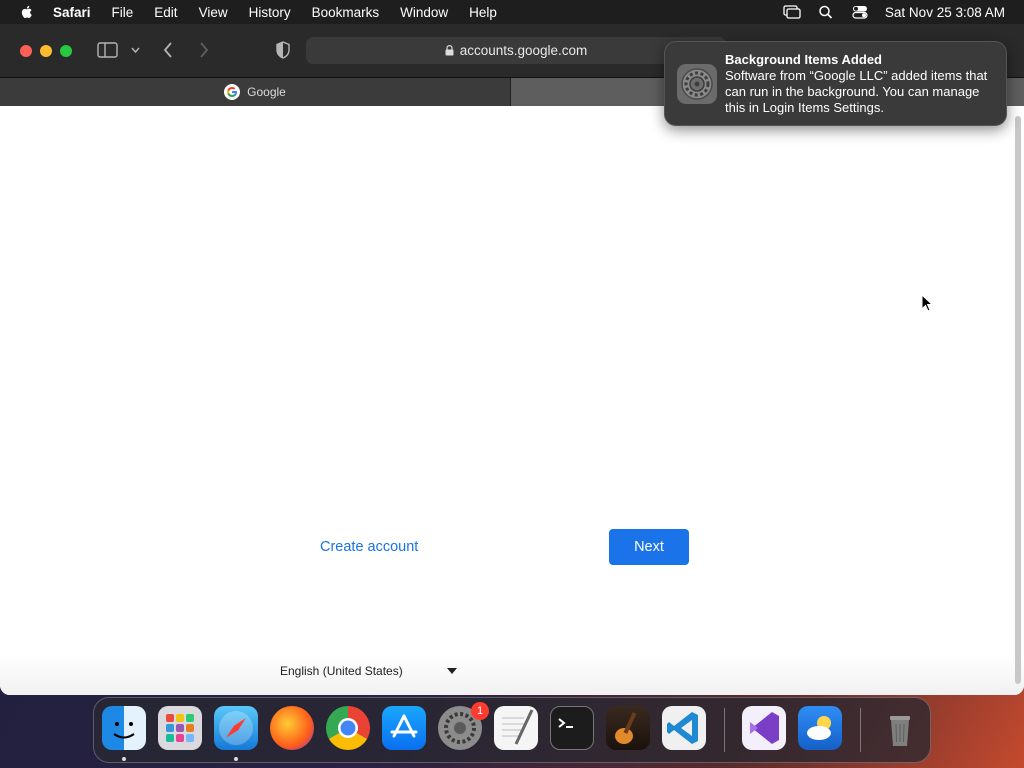 The image size is (1024, 768). I want to click on menu-edit: Edit, so click(165, 12).